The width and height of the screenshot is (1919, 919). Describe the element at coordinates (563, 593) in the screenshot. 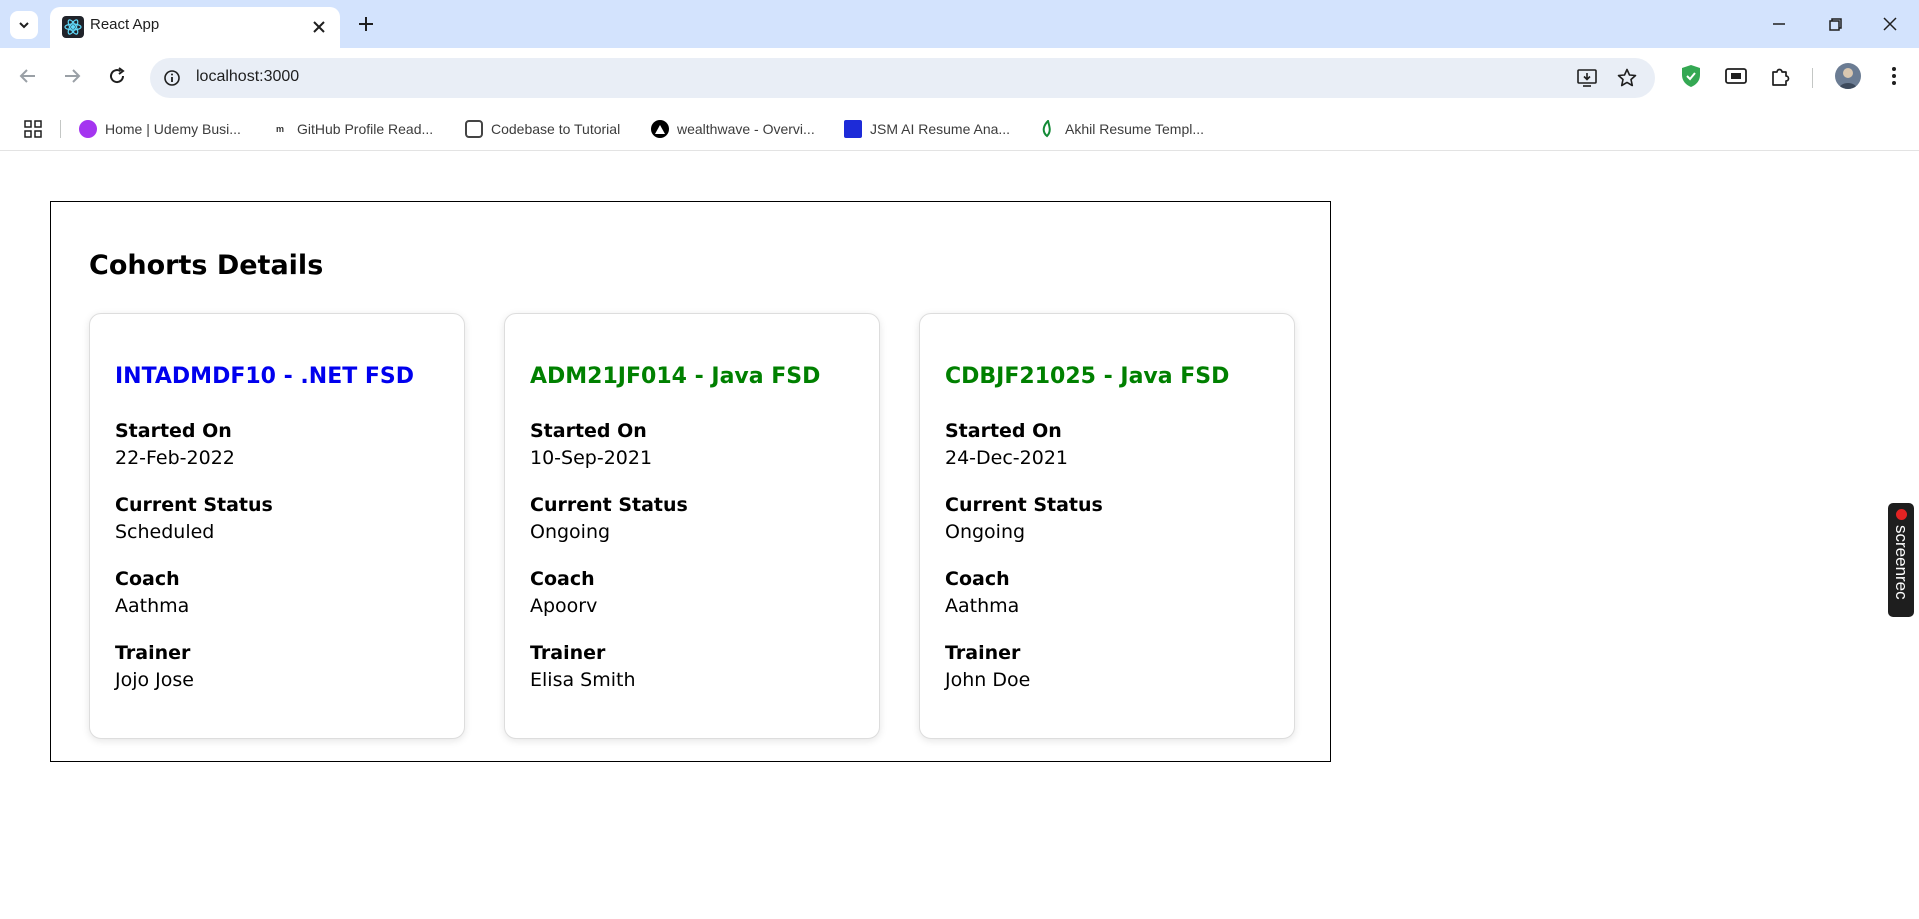

I see `coach-field: Coach Apoorv` at that location.